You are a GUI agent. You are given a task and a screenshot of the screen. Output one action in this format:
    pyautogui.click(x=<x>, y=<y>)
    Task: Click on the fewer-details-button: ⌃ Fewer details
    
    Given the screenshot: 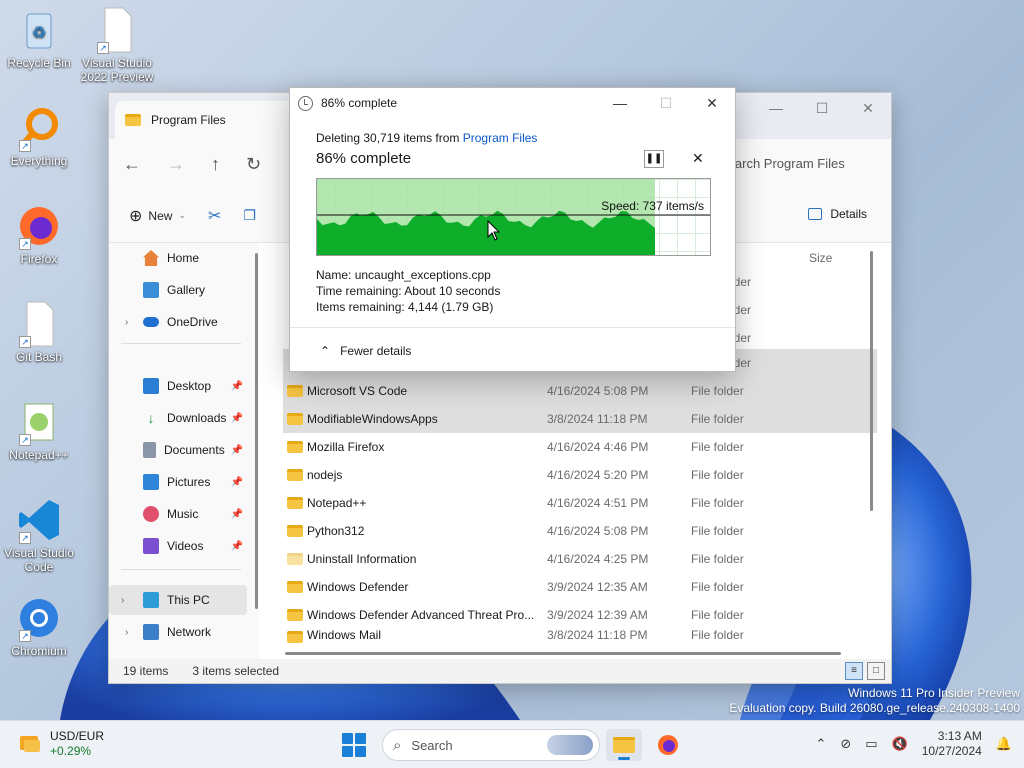 What is the action you would take?
    pyautogui.click(x=365, y=351)
    